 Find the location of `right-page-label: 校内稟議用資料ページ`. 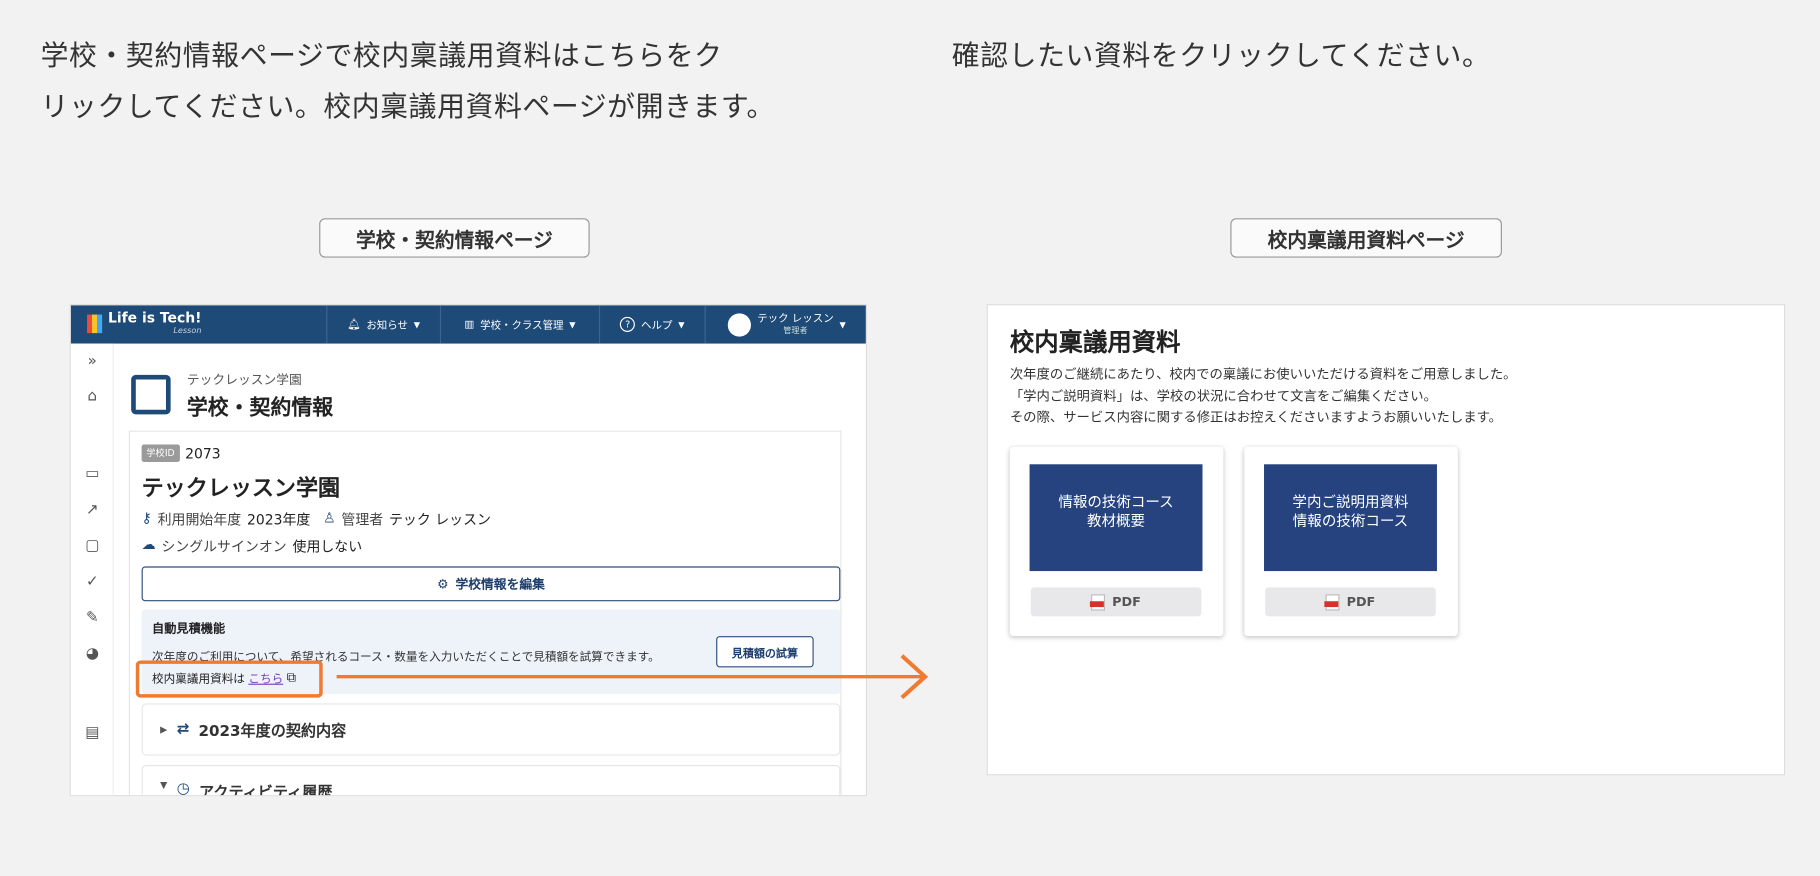

right-page-label: 校内稟議用資料ページ is located at coordinates (1366, 238).